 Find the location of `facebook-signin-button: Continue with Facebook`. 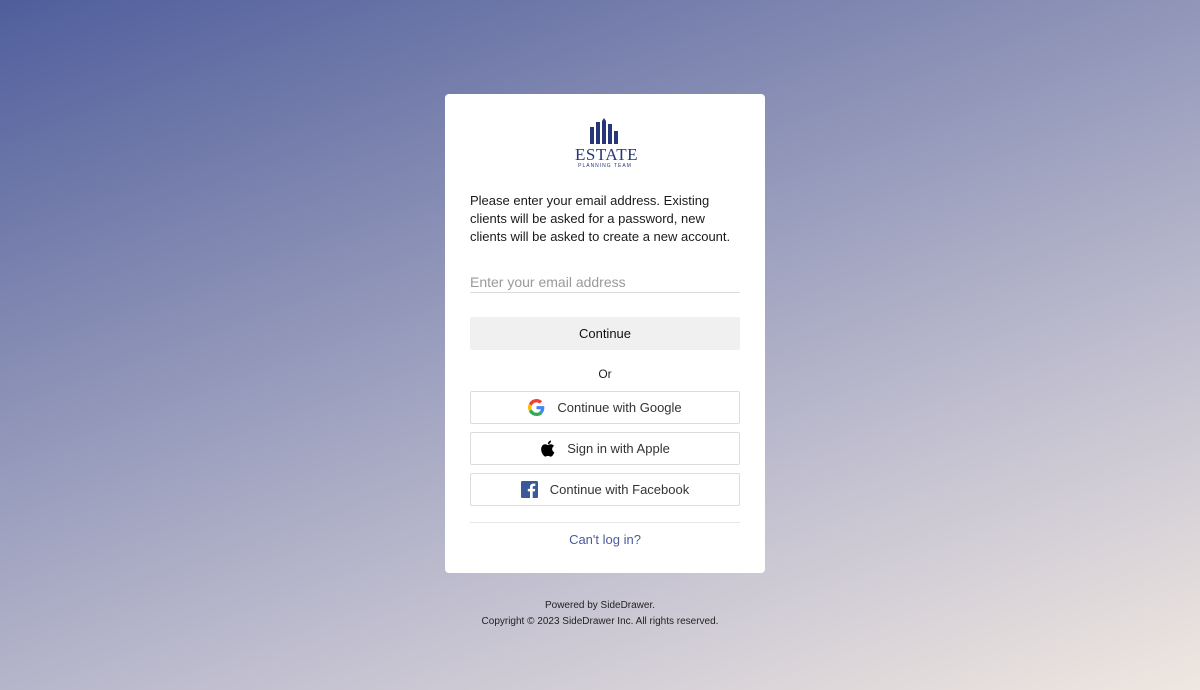

facebook-signin-button: Continue with Facebook is located at coordinates (605, 489).